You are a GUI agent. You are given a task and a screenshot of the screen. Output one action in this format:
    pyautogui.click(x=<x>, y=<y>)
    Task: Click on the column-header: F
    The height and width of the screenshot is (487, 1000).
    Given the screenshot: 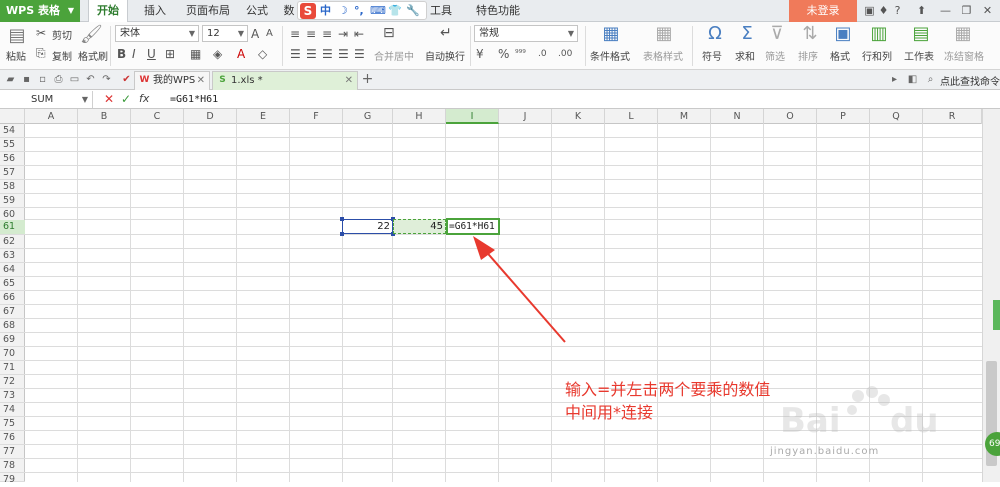 What is the action you would take?
    pyautogui.click(x=316, y=116)
    